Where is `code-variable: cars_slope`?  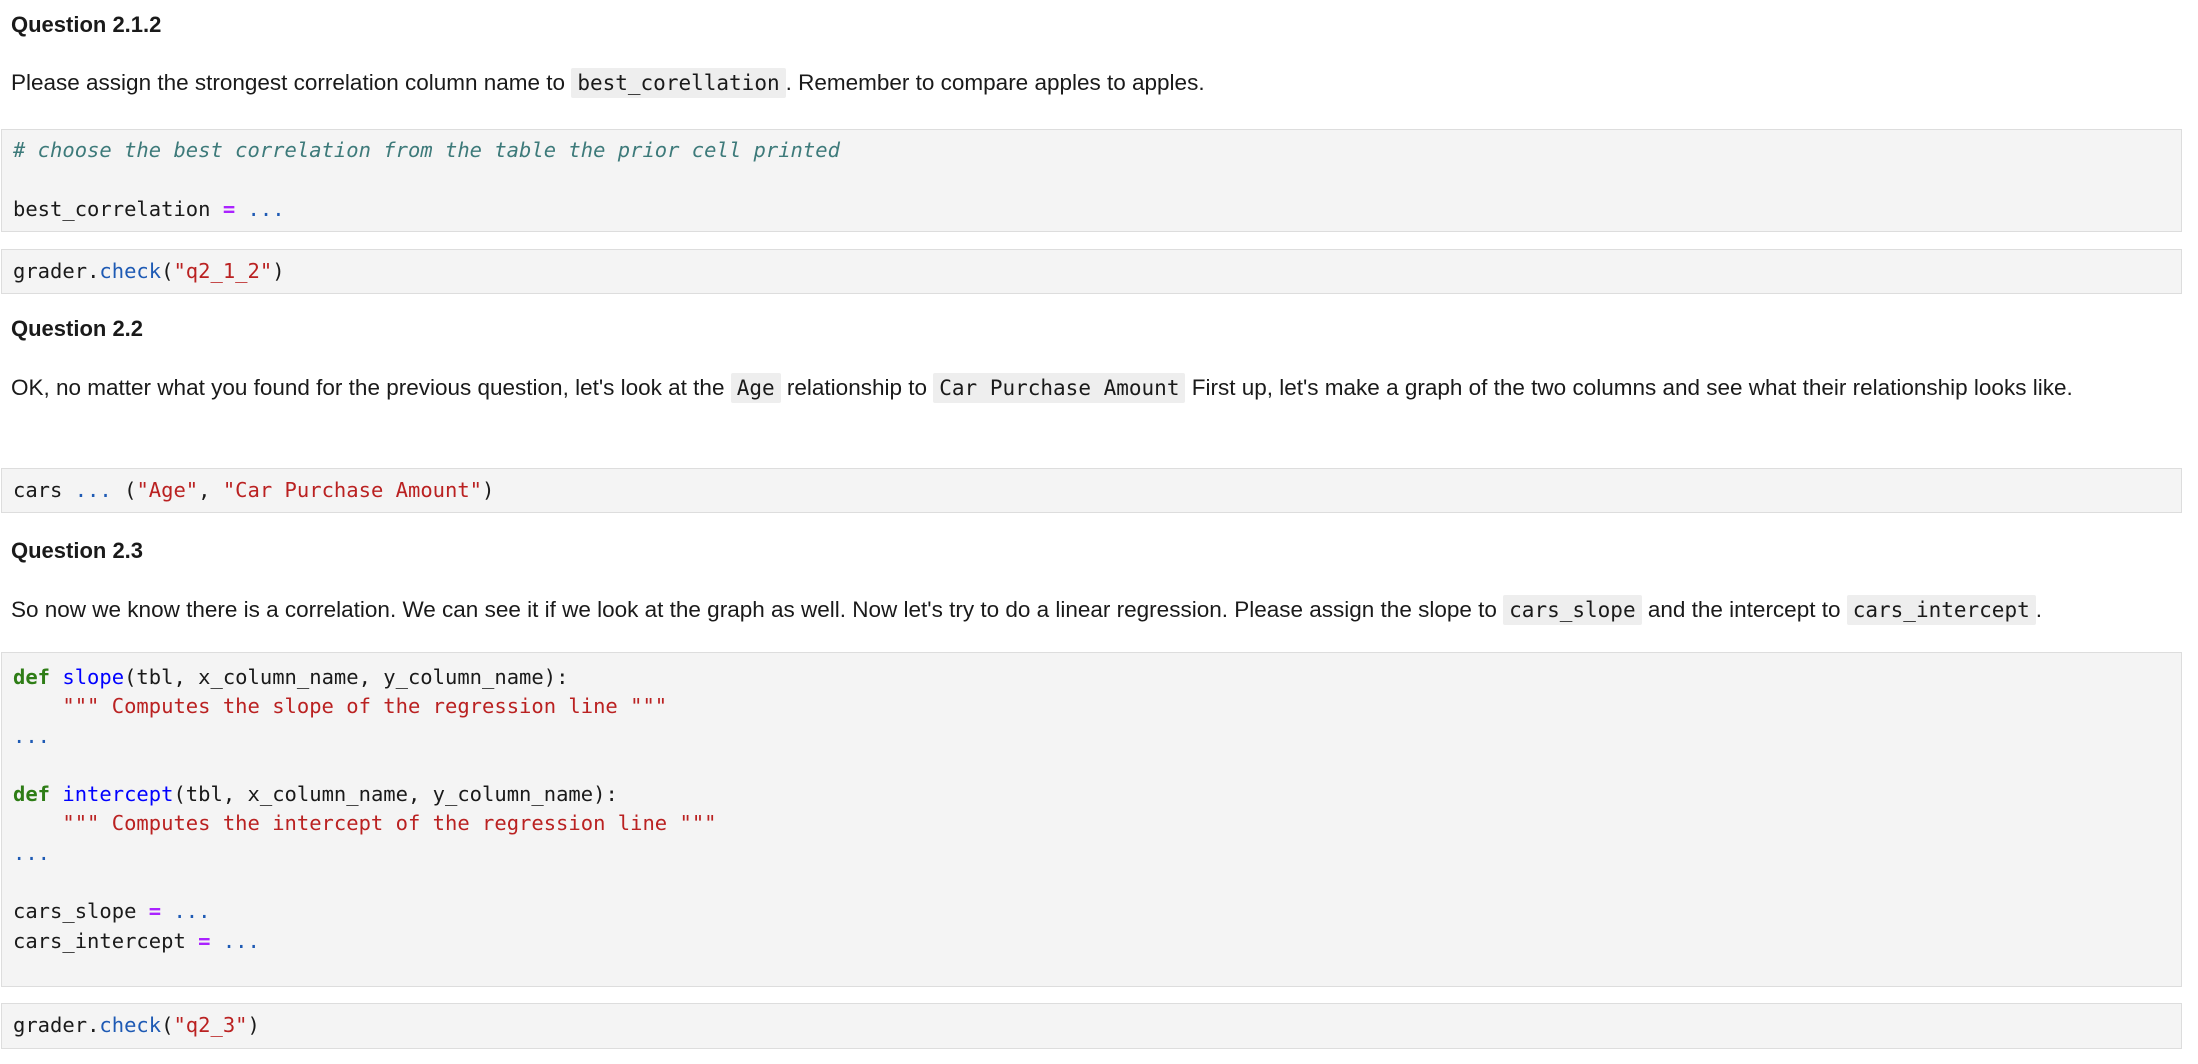 code-variable: cars_slope is located at coordinates (75, 911).